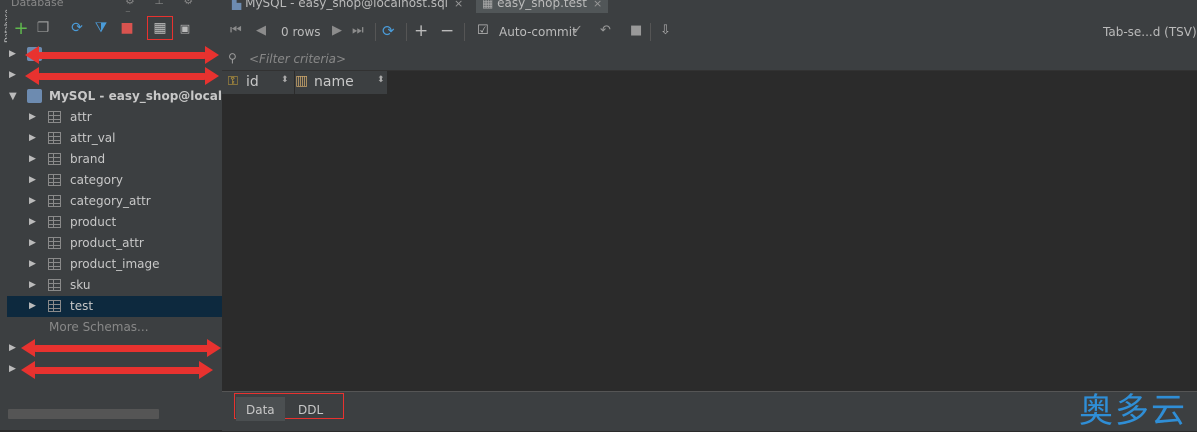 The image size is (1197, 432). I want to click on tree-row-table: ▶ product_image, so click(114, 264).